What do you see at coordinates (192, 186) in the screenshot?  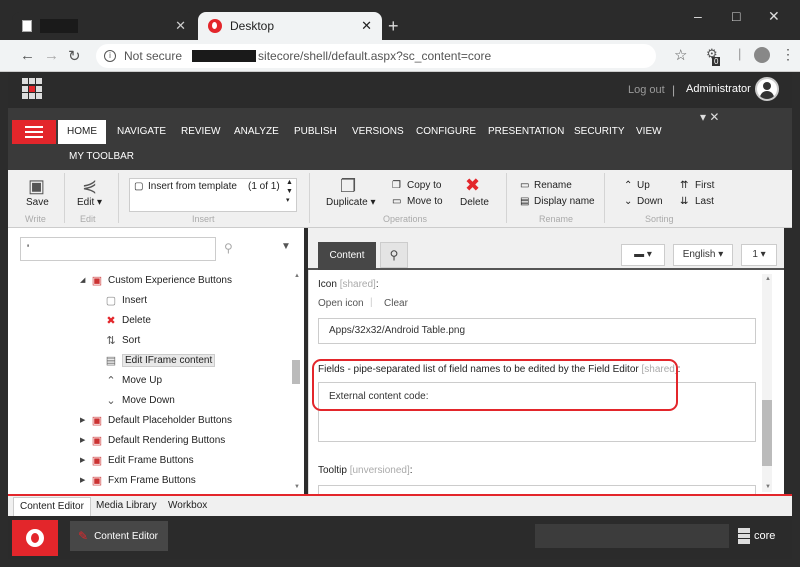 I see `insert-from-template: Insert from template` at bounding box center [192, 186].